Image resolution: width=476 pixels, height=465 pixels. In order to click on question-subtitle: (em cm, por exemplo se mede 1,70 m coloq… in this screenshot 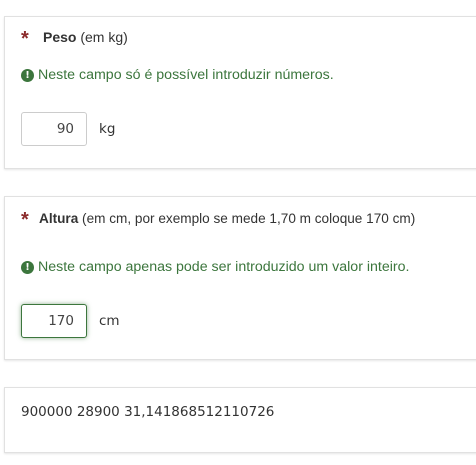, I will do `click(247, 218)`.